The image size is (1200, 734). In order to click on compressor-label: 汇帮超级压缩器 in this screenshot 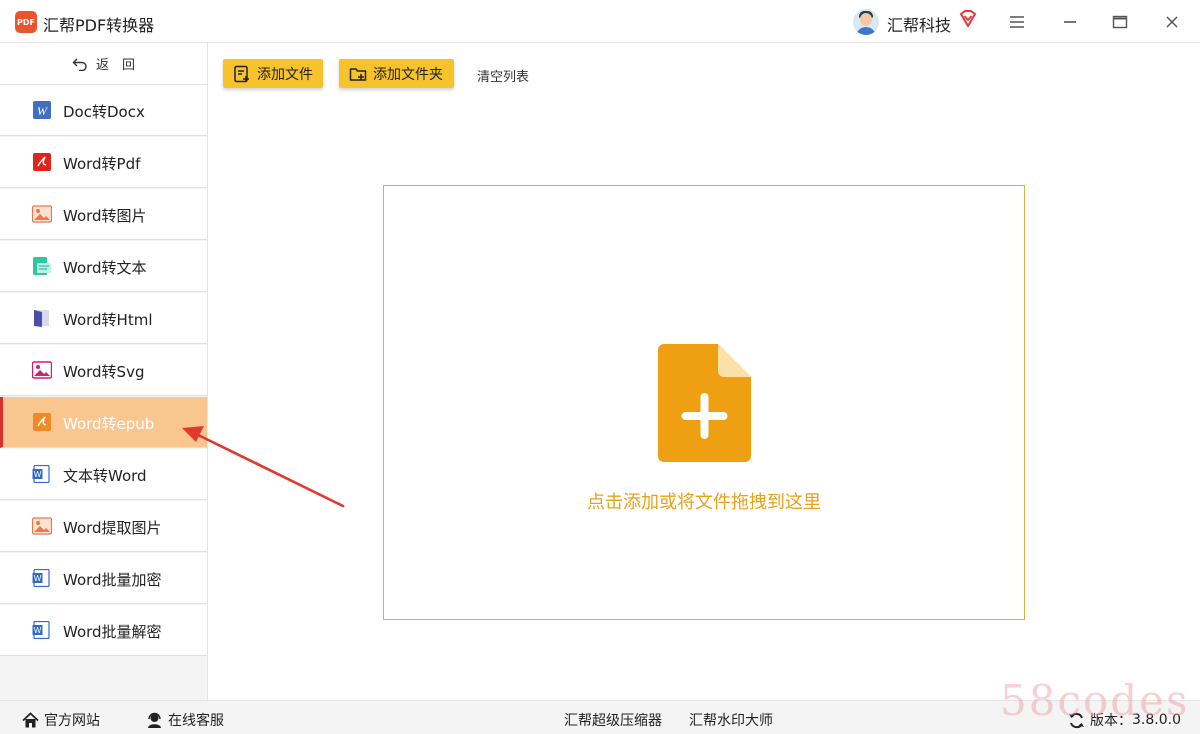, I will do `click(613, 721)`.